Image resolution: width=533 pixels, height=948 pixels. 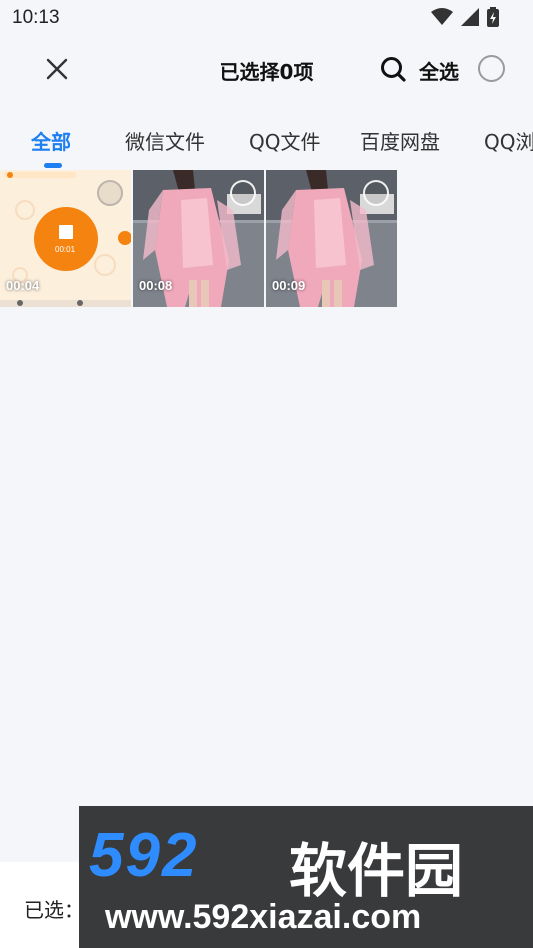 I want to click on tab-qq-files: QQ文件, so click(x=284, y=140).